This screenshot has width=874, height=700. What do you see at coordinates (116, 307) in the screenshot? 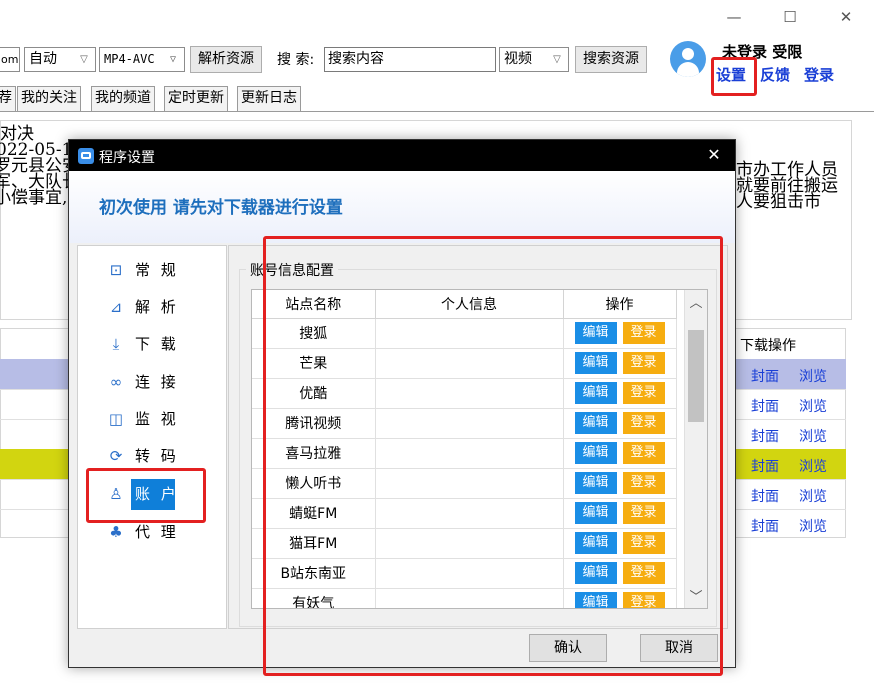
I see `chart-icon: ⊿` at bounding box center [116, 307].